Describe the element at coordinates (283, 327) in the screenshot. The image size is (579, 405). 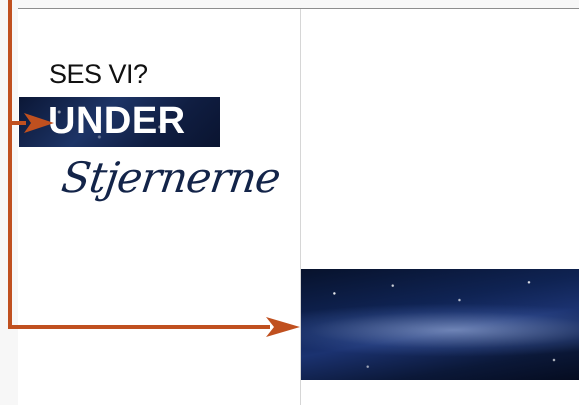
I see `arrowhead-bottom` at that location.